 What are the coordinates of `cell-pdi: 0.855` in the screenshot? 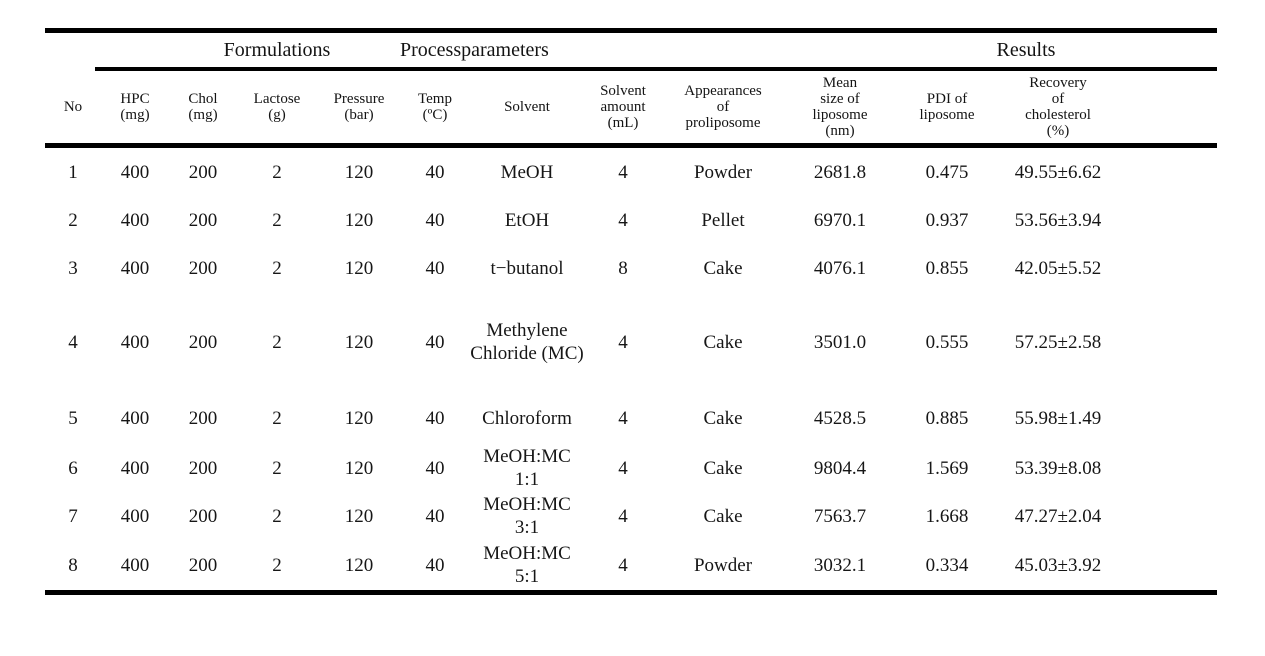 It's located at (947, 268).